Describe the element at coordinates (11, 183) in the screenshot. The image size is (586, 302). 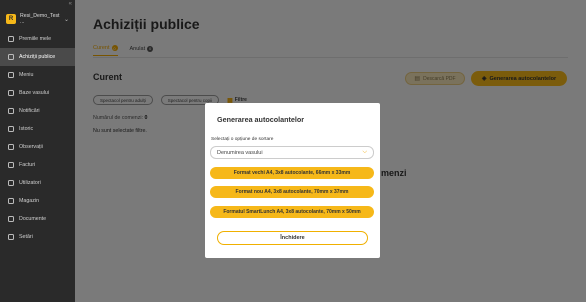
I see `users-icon` at that location.